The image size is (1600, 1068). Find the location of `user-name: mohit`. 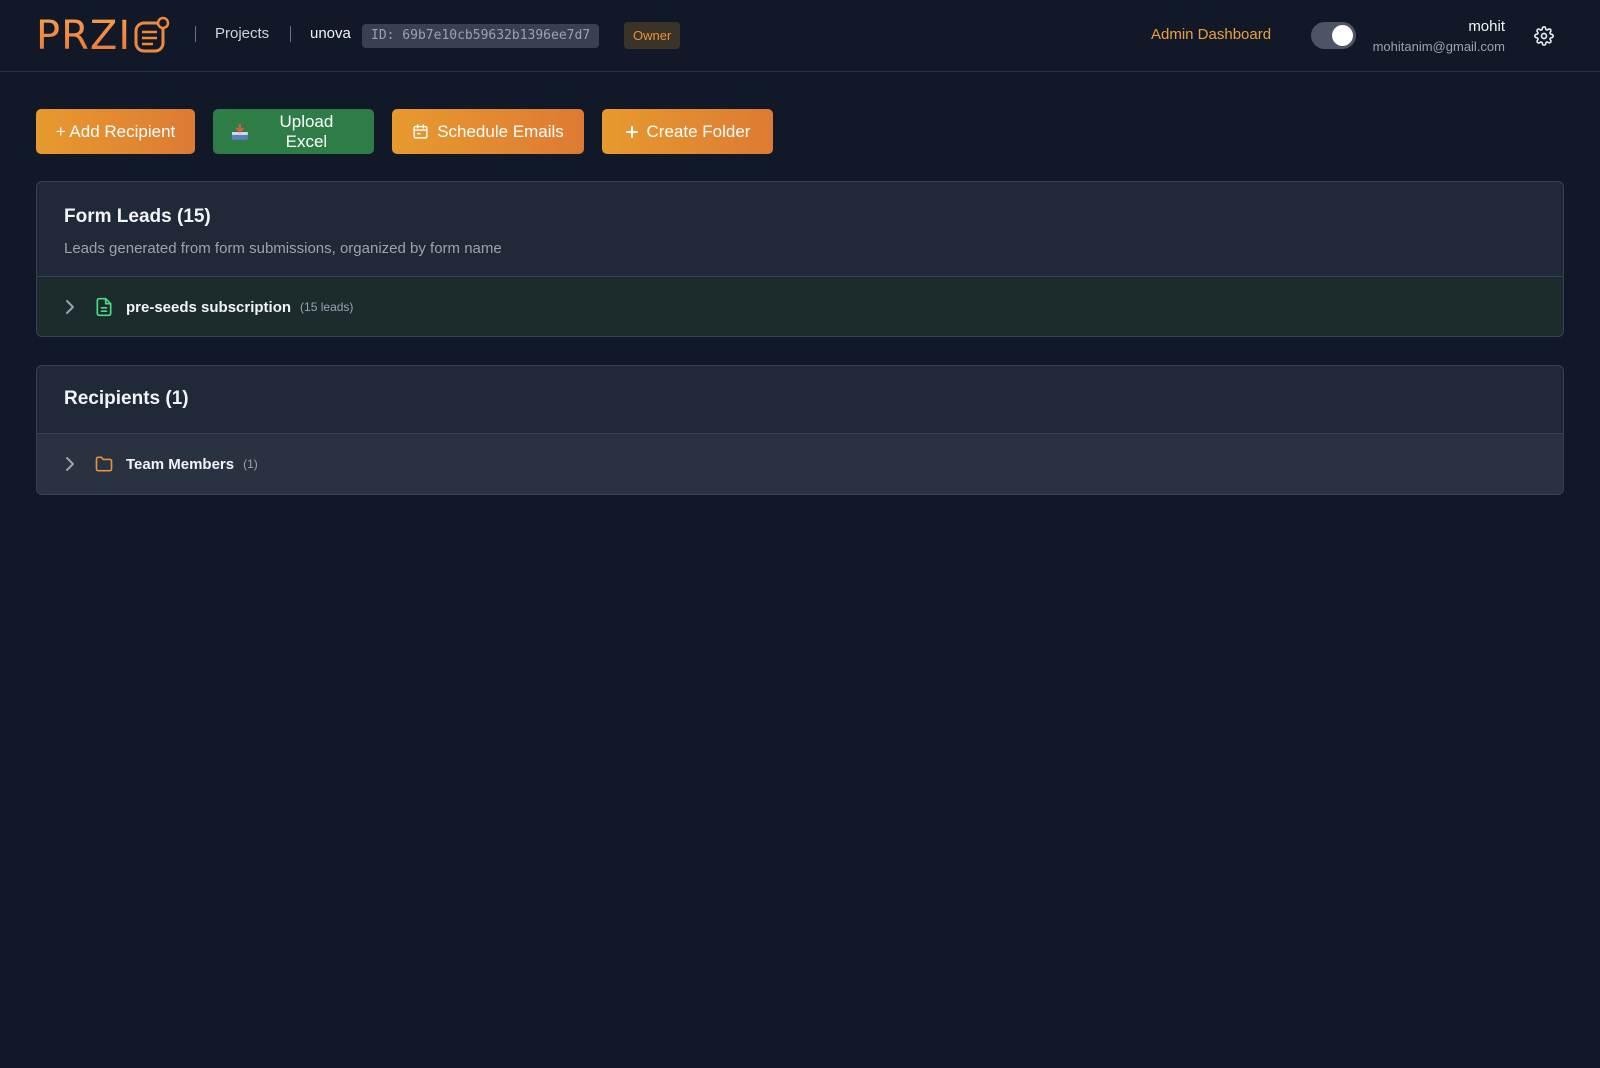

user-name: mohit is located at coordinates (1486, 26).